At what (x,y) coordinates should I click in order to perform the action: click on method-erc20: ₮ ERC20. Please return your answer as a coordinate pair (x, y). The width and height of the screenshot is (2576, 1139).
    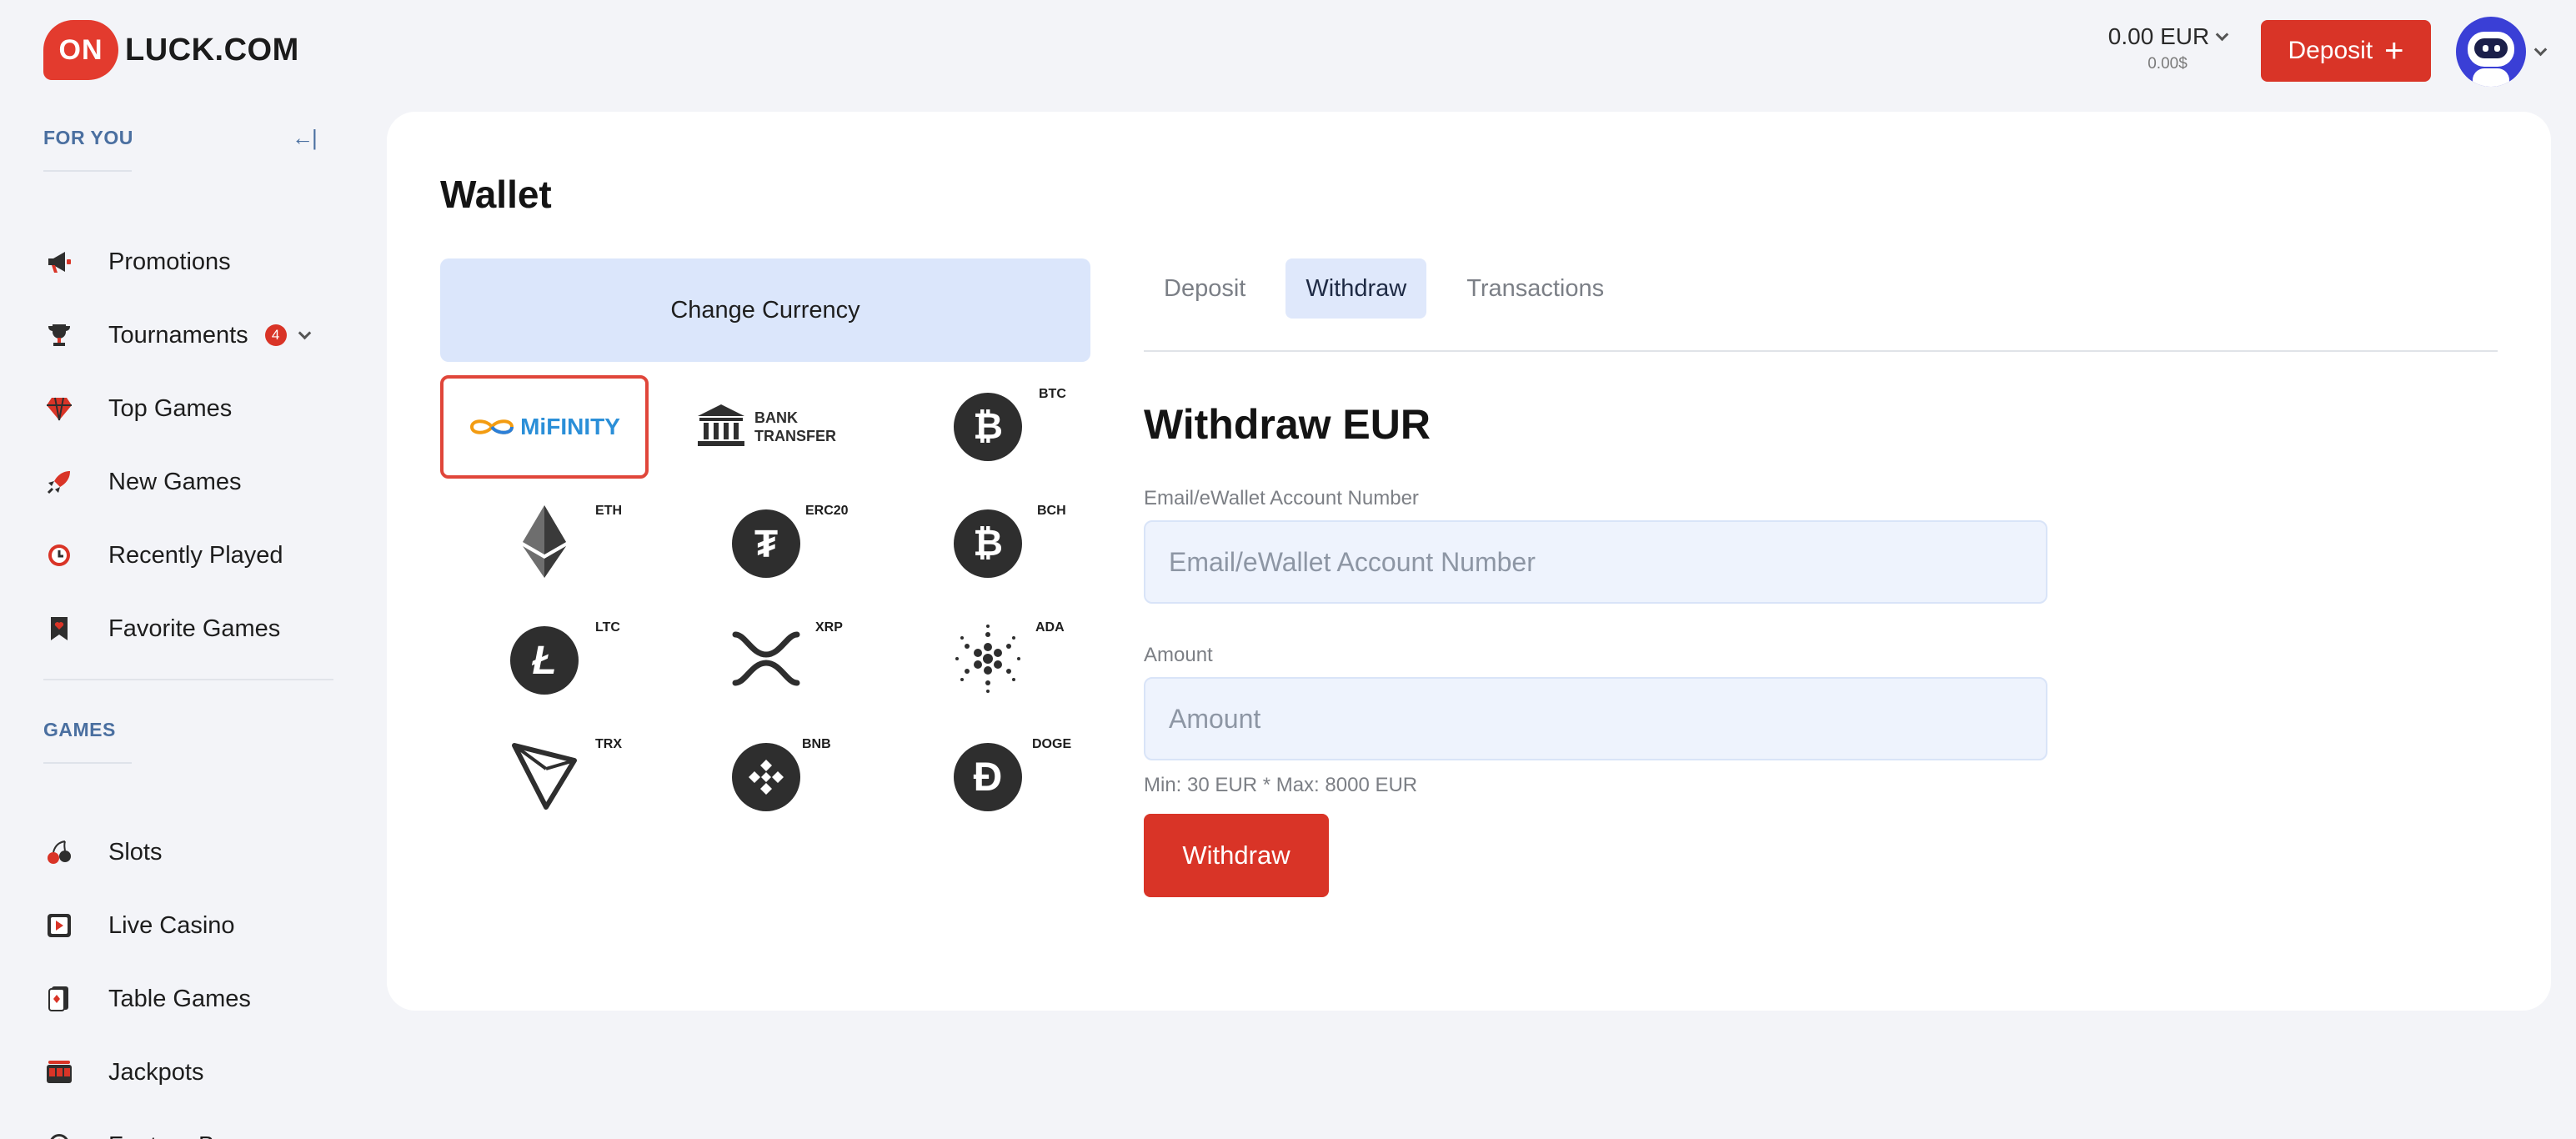
    Looking at the image, I should click on (766, 543).